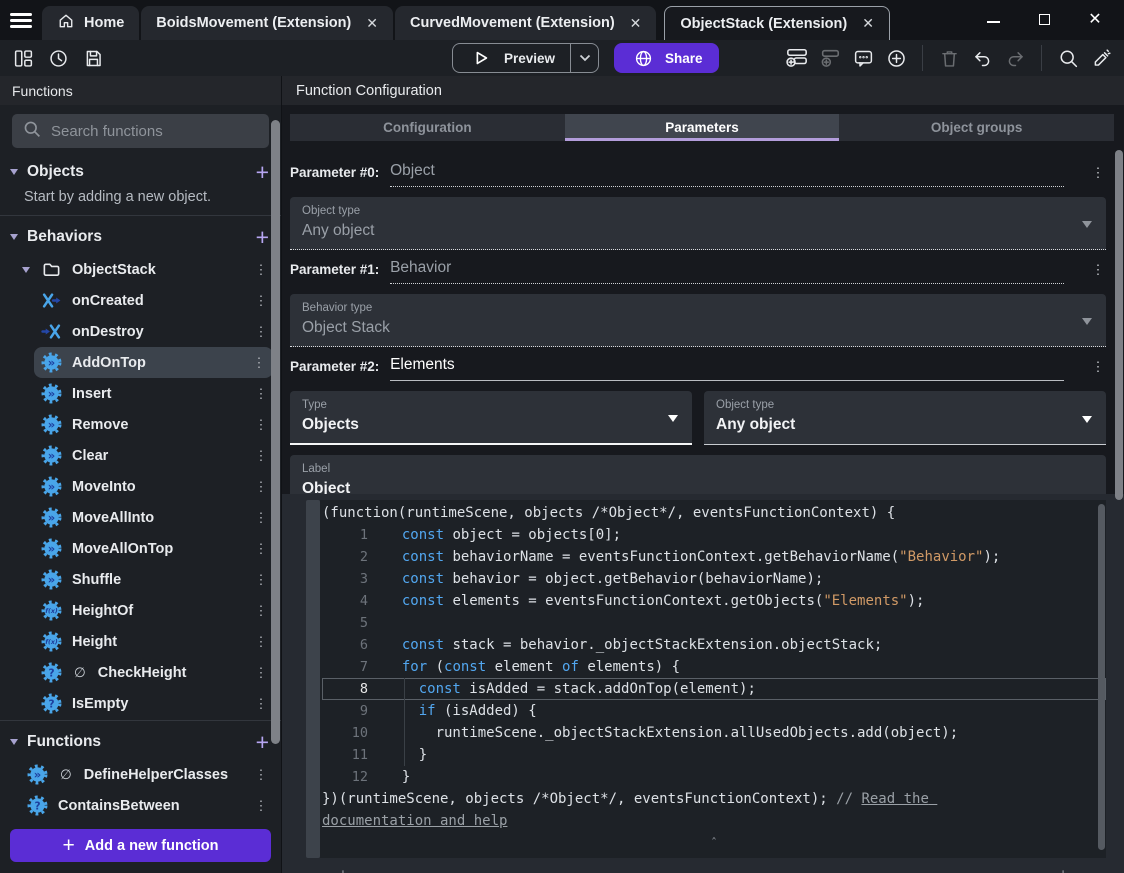 This screenshot has width=1124, height=873. I want to click on field-label: Behavior type, so click(337, 308).